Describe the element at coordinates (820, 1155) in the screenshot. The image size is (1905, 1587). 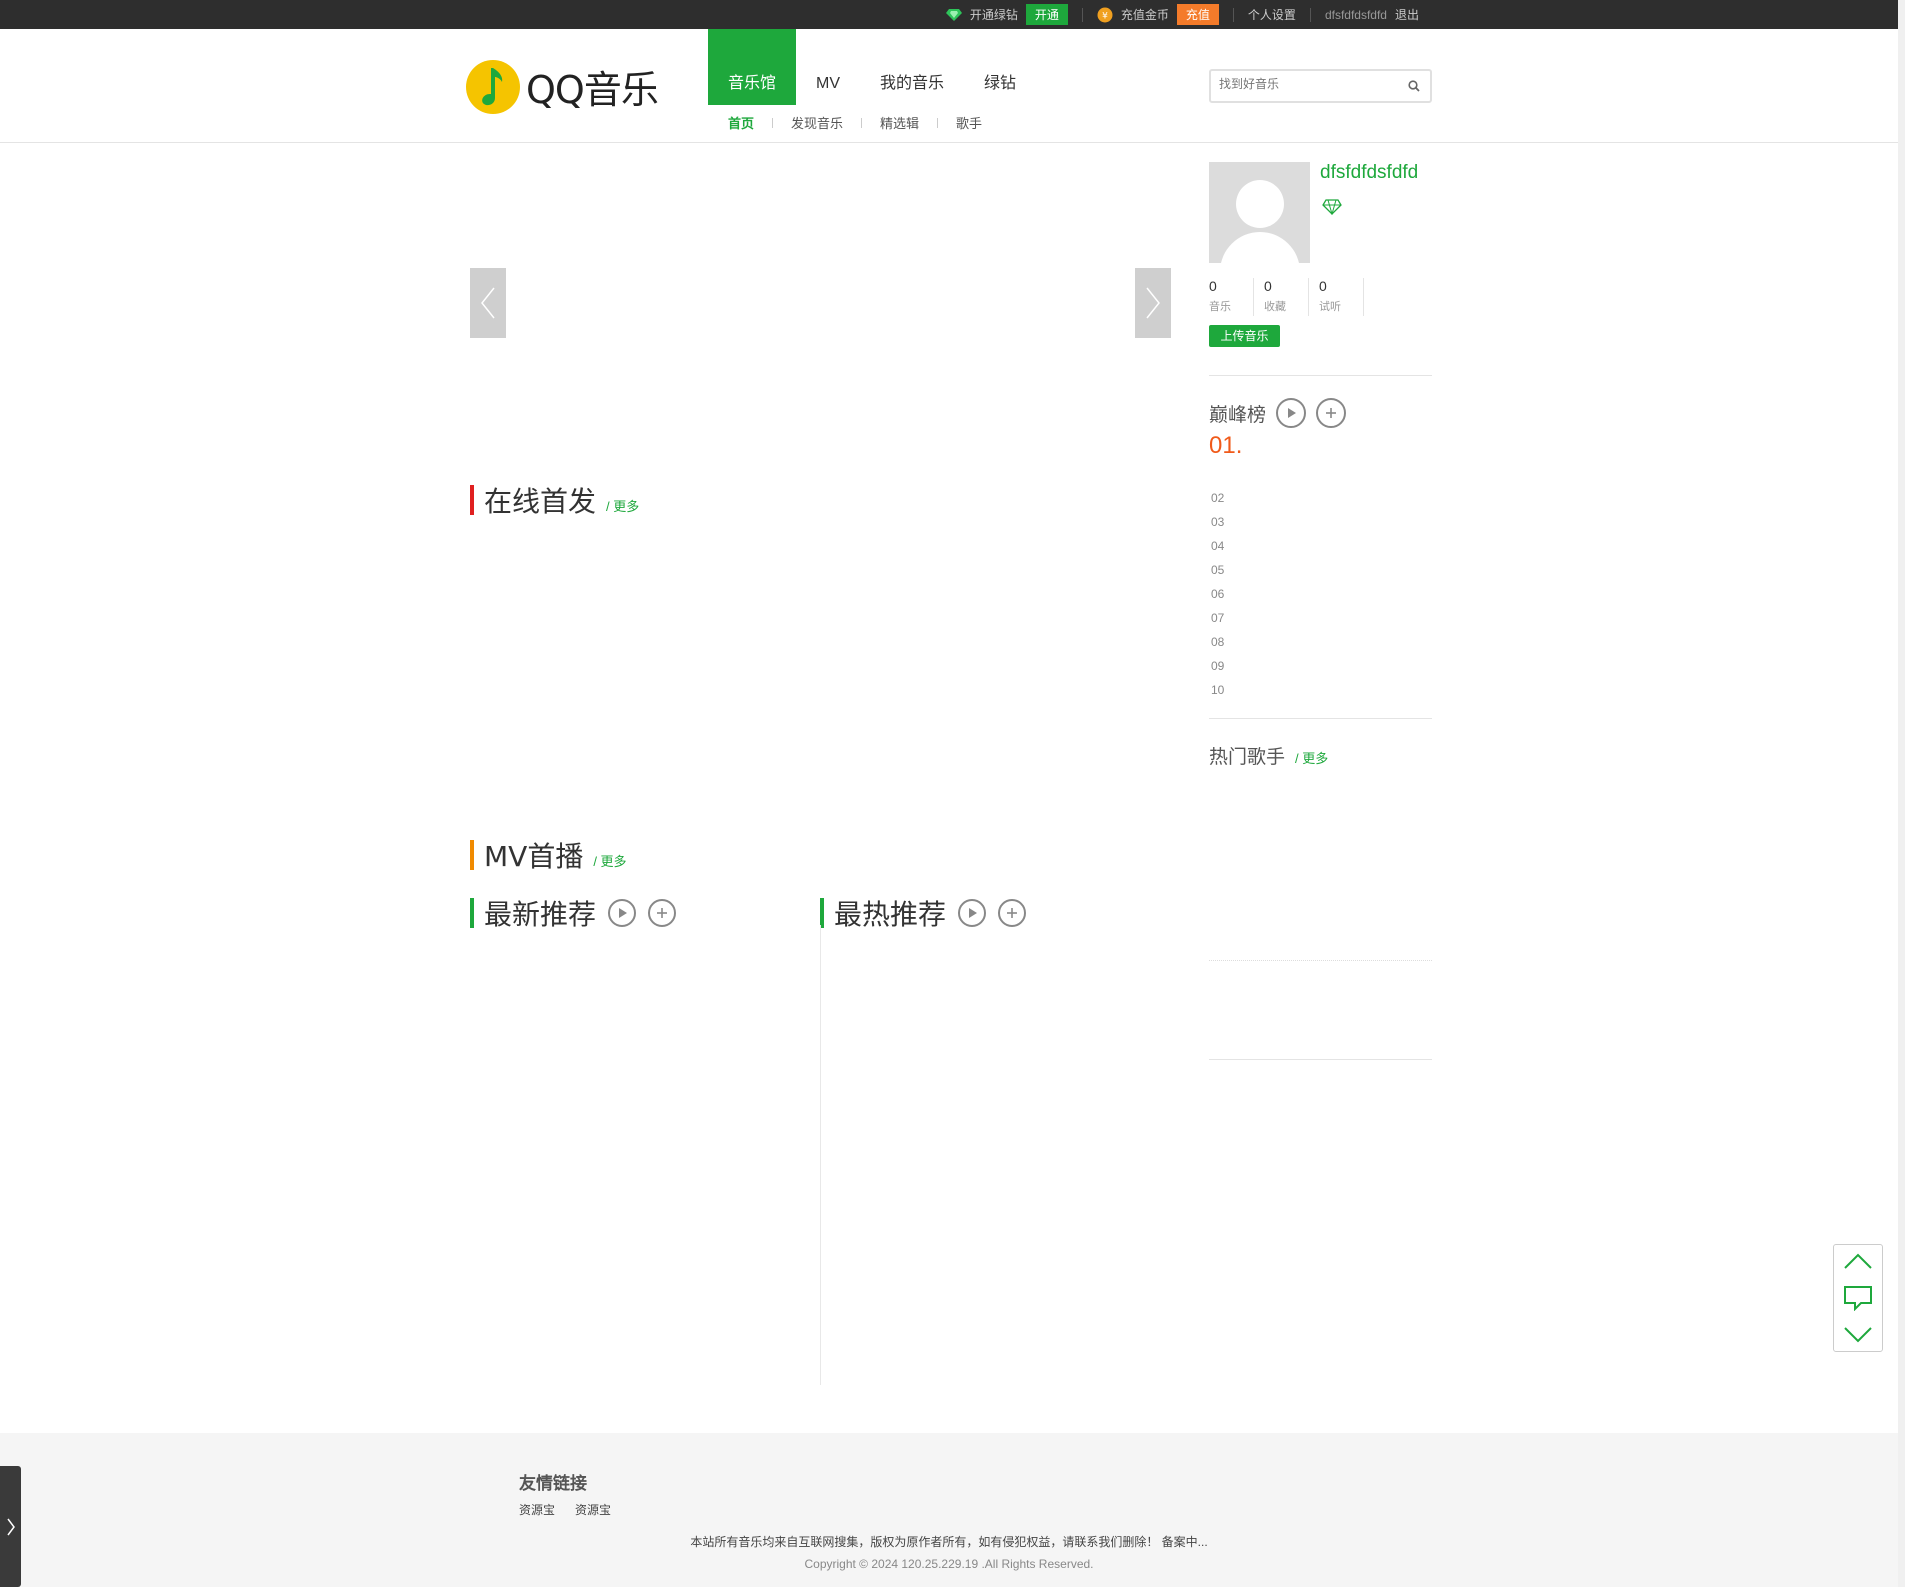
I see `column-divider` at that location.